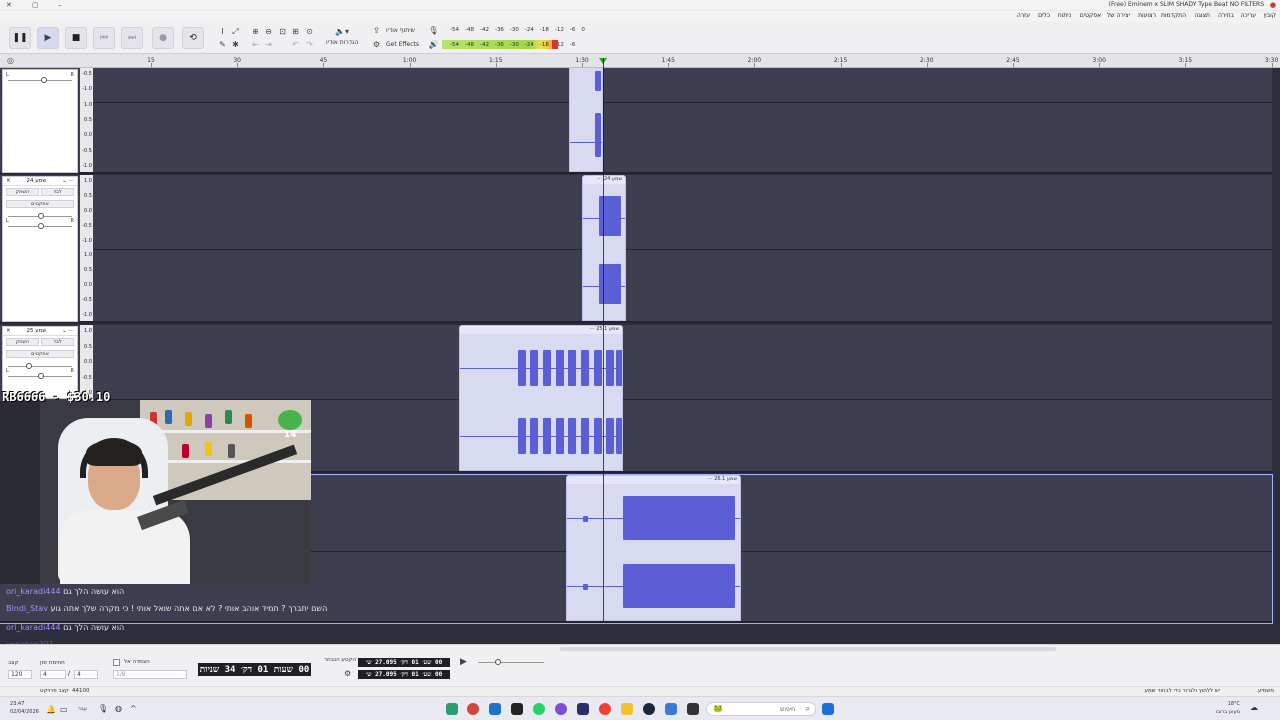 The height and width of the screenshot is (720, 1280). Describe the element at coordinates (17, 704) in the screenshot. I see `clock-time: 23:47` at that location.